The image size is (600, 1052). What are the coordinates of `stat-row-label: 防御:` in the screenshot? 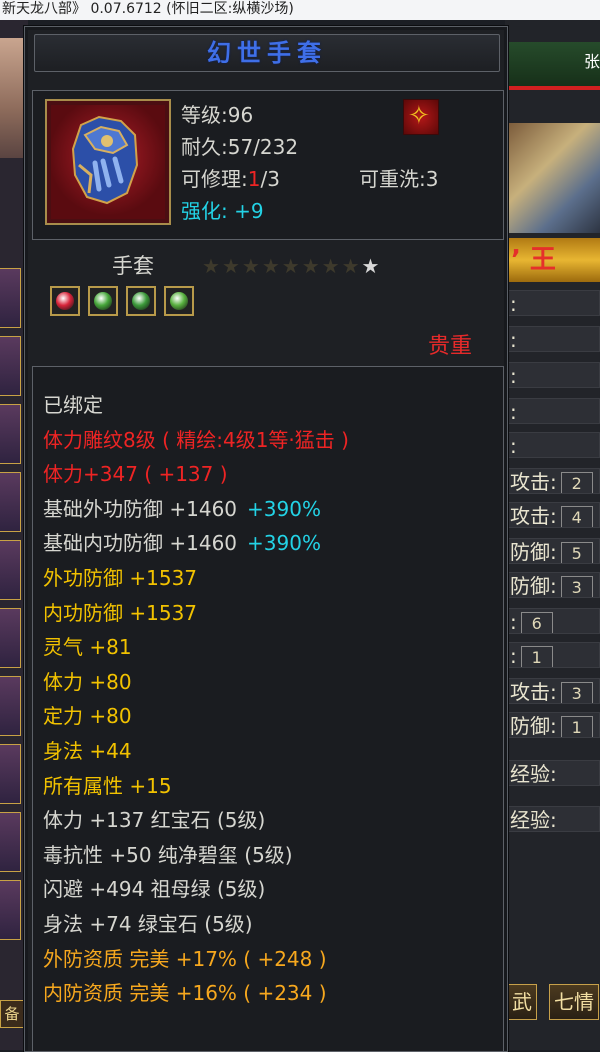 It's located at (533, 552).